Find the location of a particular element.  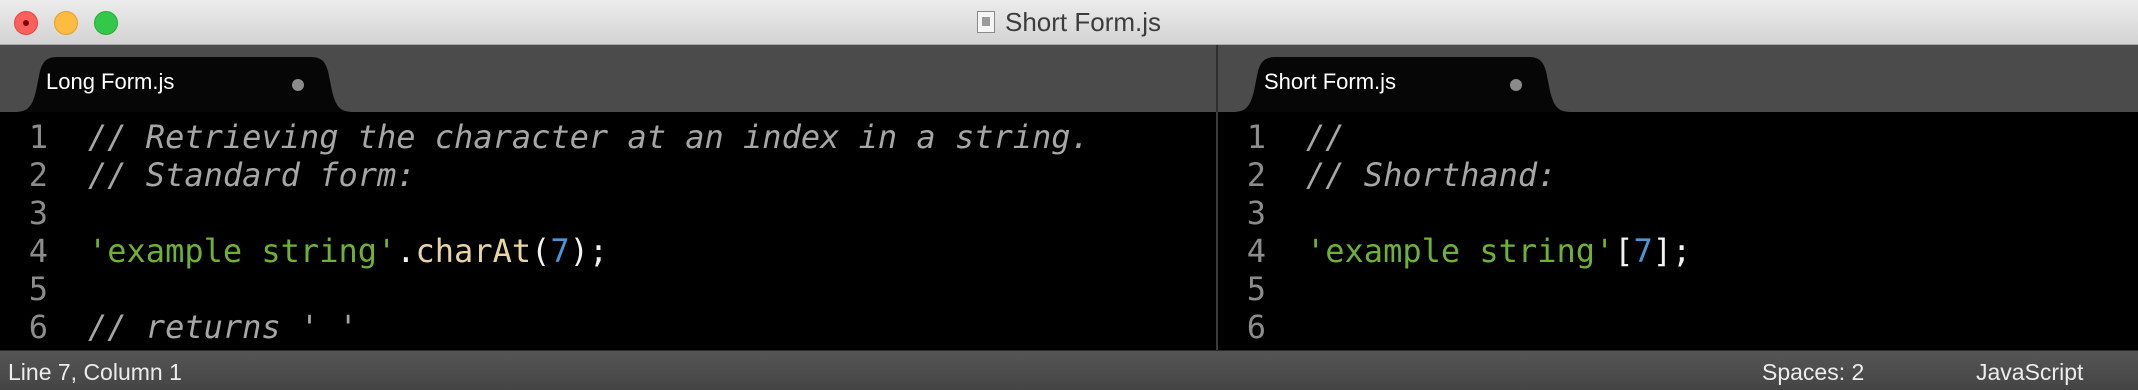

code-line: 4 'example string'[7]; is located at coordinates (1678, 251).